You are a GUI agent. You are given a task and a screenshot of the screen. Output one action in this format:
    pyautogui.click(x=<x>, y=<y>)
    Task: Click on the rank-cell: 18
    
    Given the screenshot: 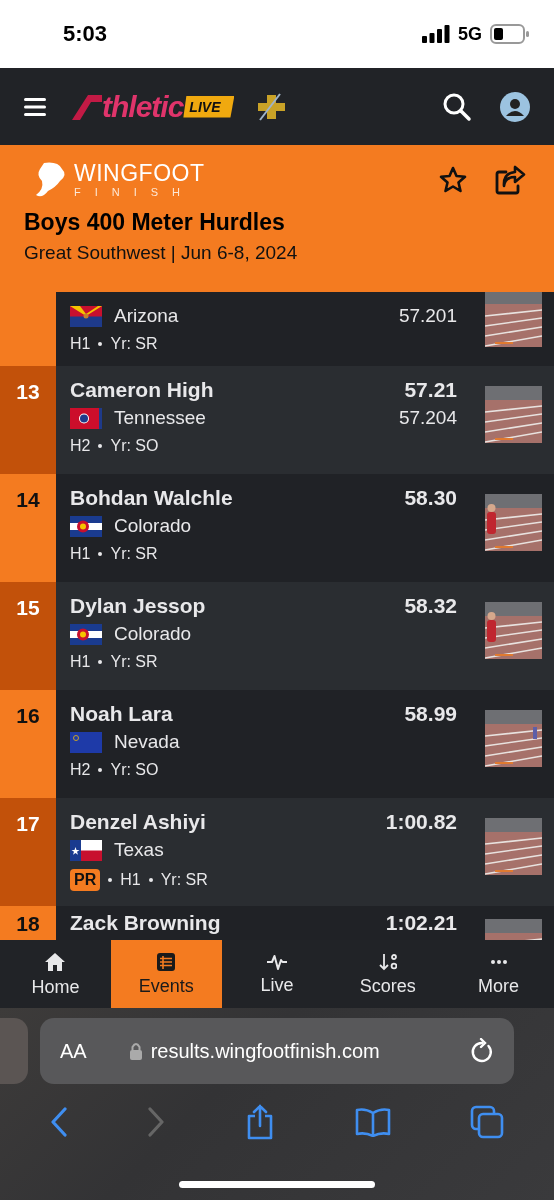 What is the action you would take?
    pyautogui.click(x=28, y=923)
    